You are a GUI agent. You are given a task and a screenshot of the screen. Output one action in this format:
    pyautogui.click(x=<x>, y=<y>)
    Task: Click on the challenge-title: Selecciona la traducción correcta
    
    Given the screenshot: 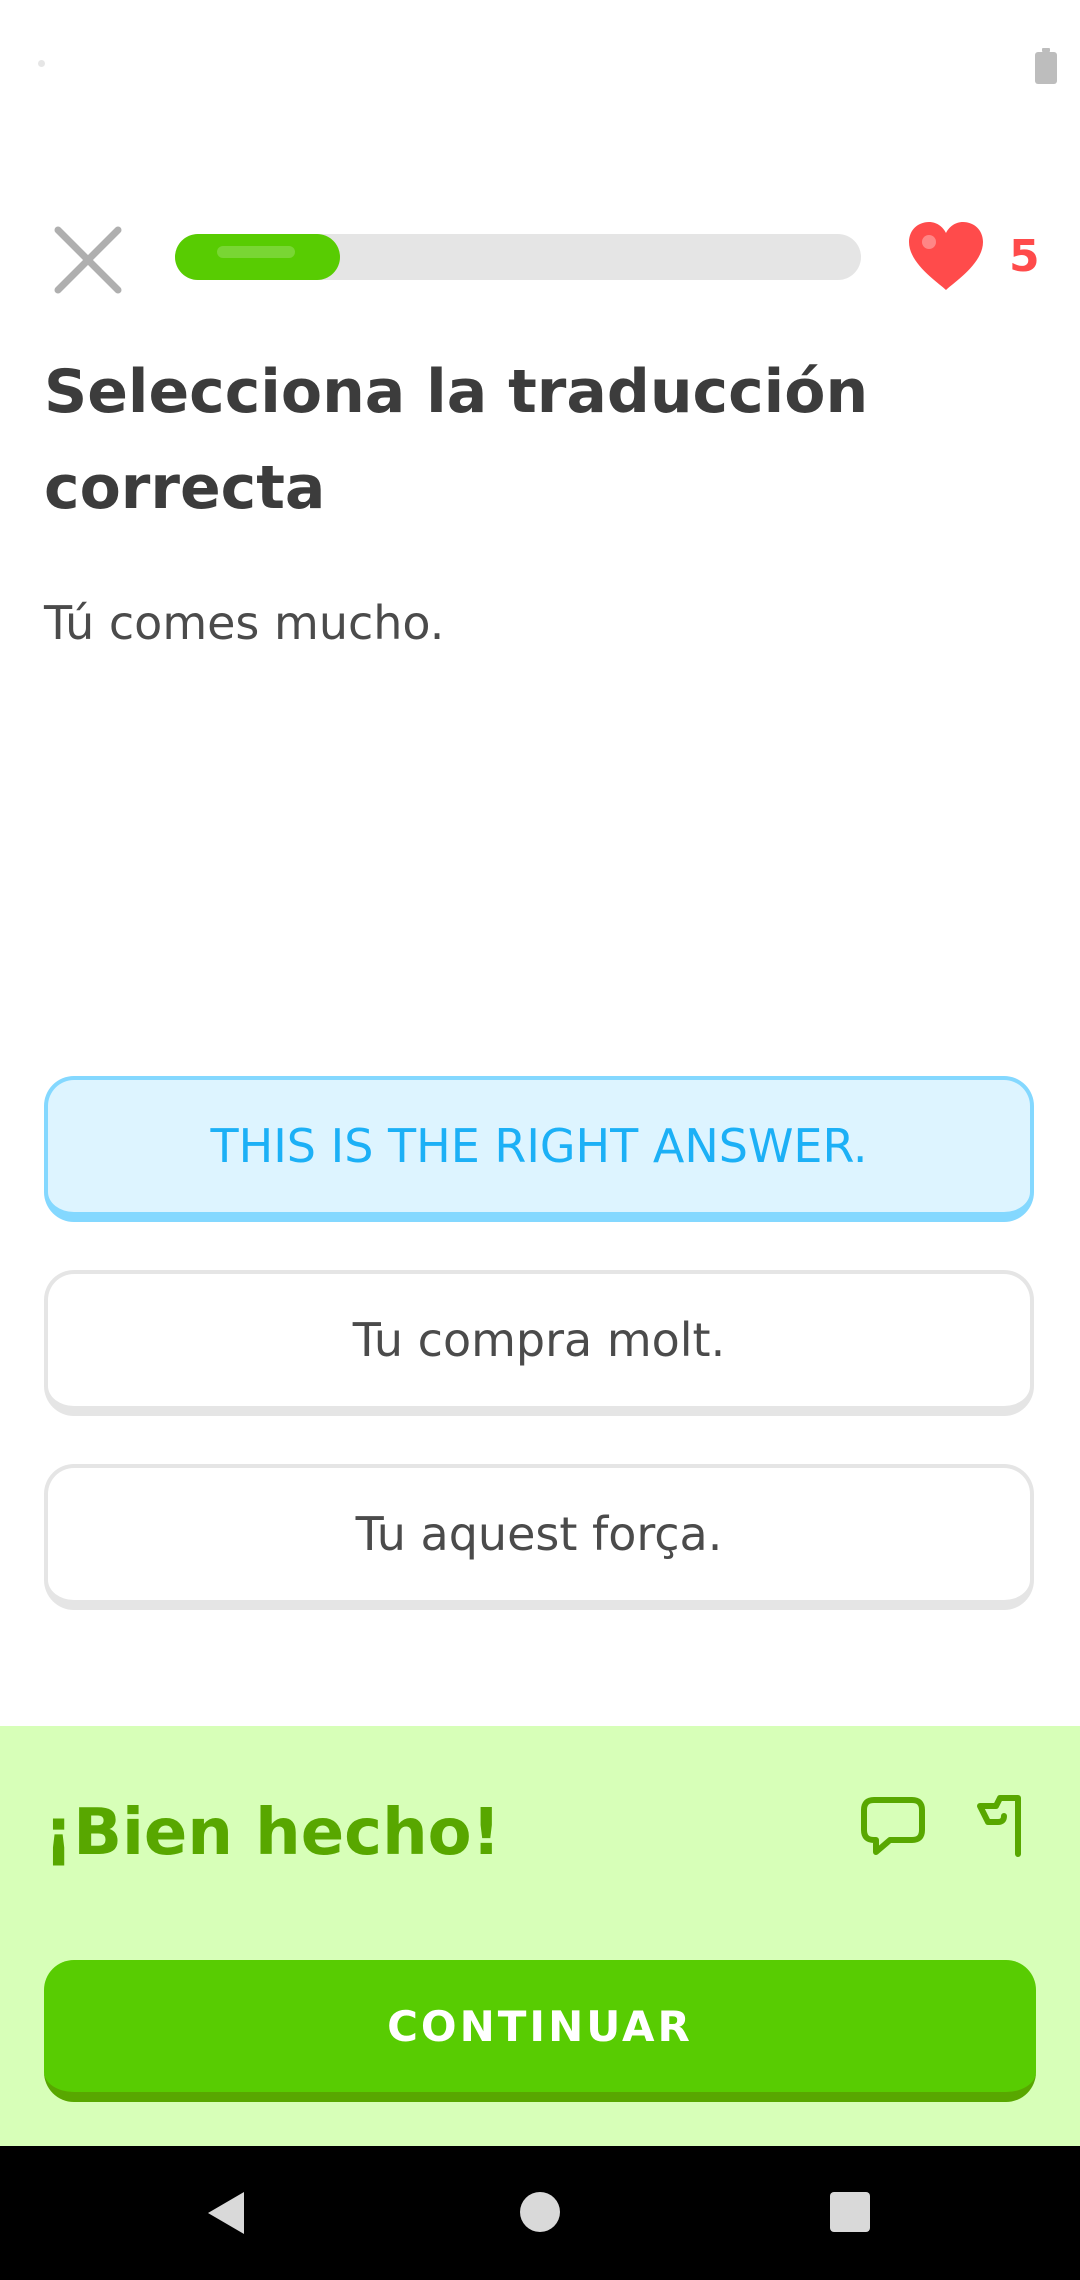 What is the action you would take?
    pyautogui.click(x=456, y=440)
    